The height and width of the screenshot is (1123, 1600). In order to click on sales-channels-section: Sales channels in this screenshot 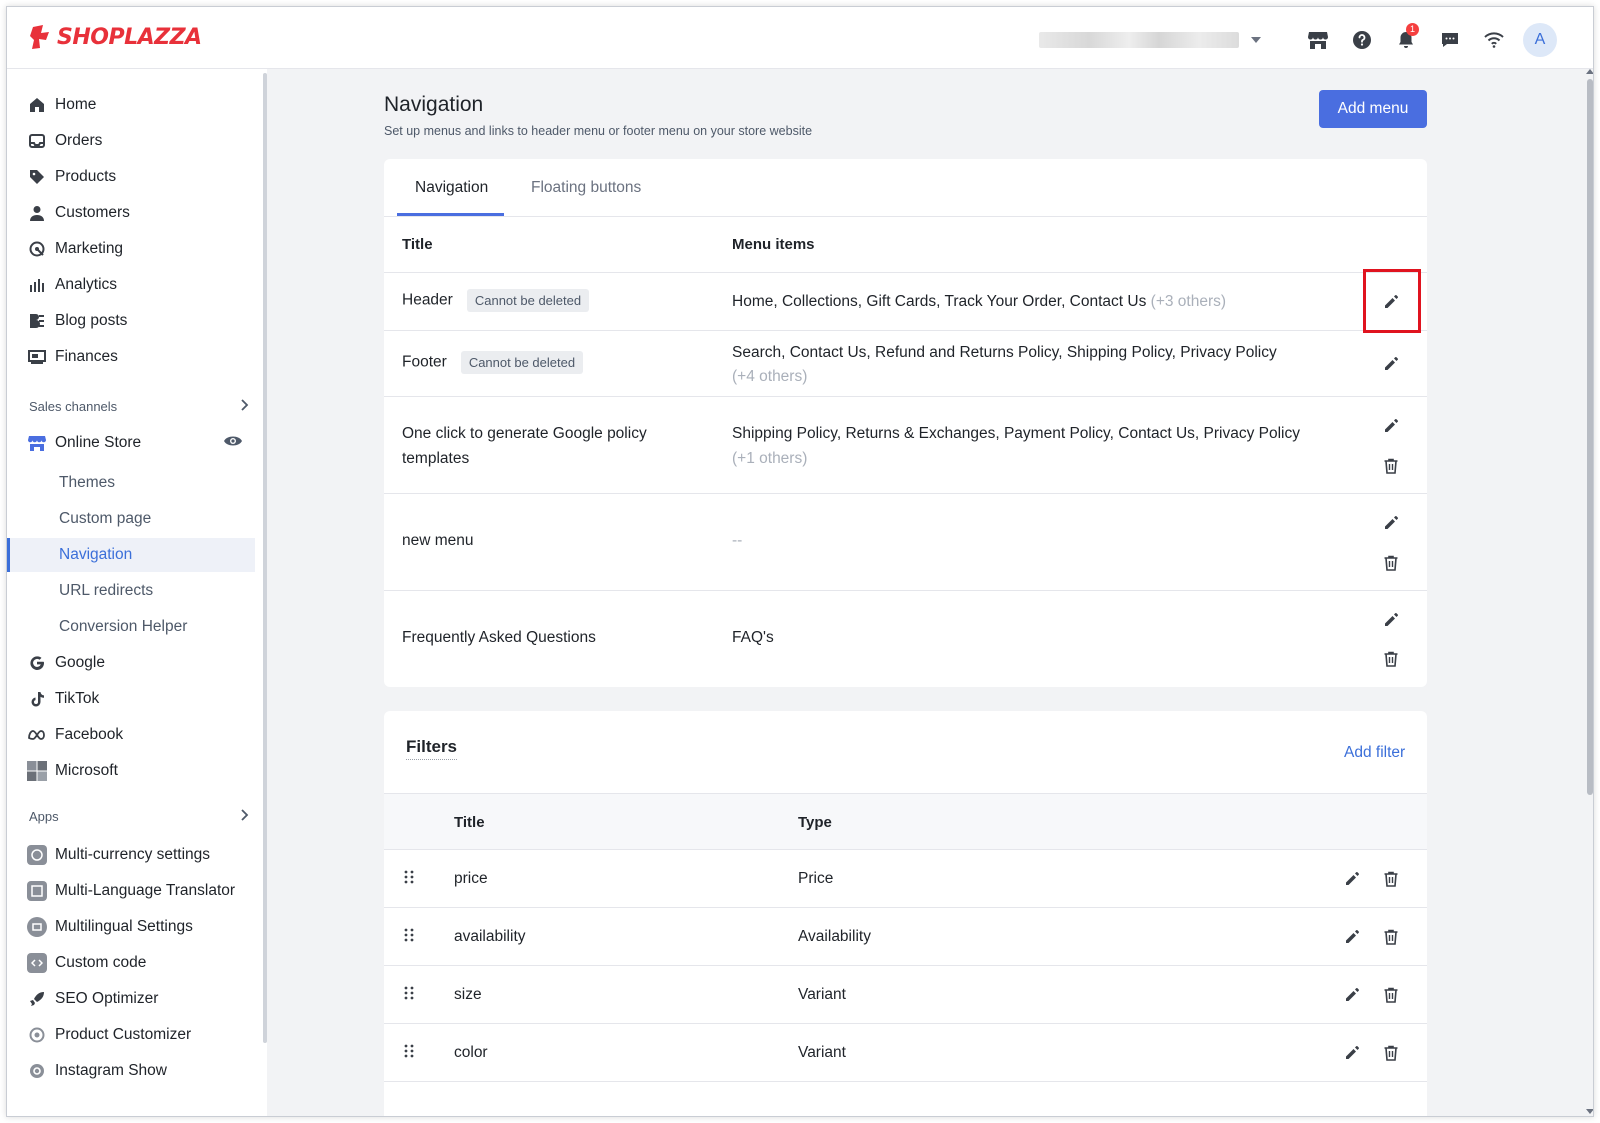, I will do `click(139, 406)`.